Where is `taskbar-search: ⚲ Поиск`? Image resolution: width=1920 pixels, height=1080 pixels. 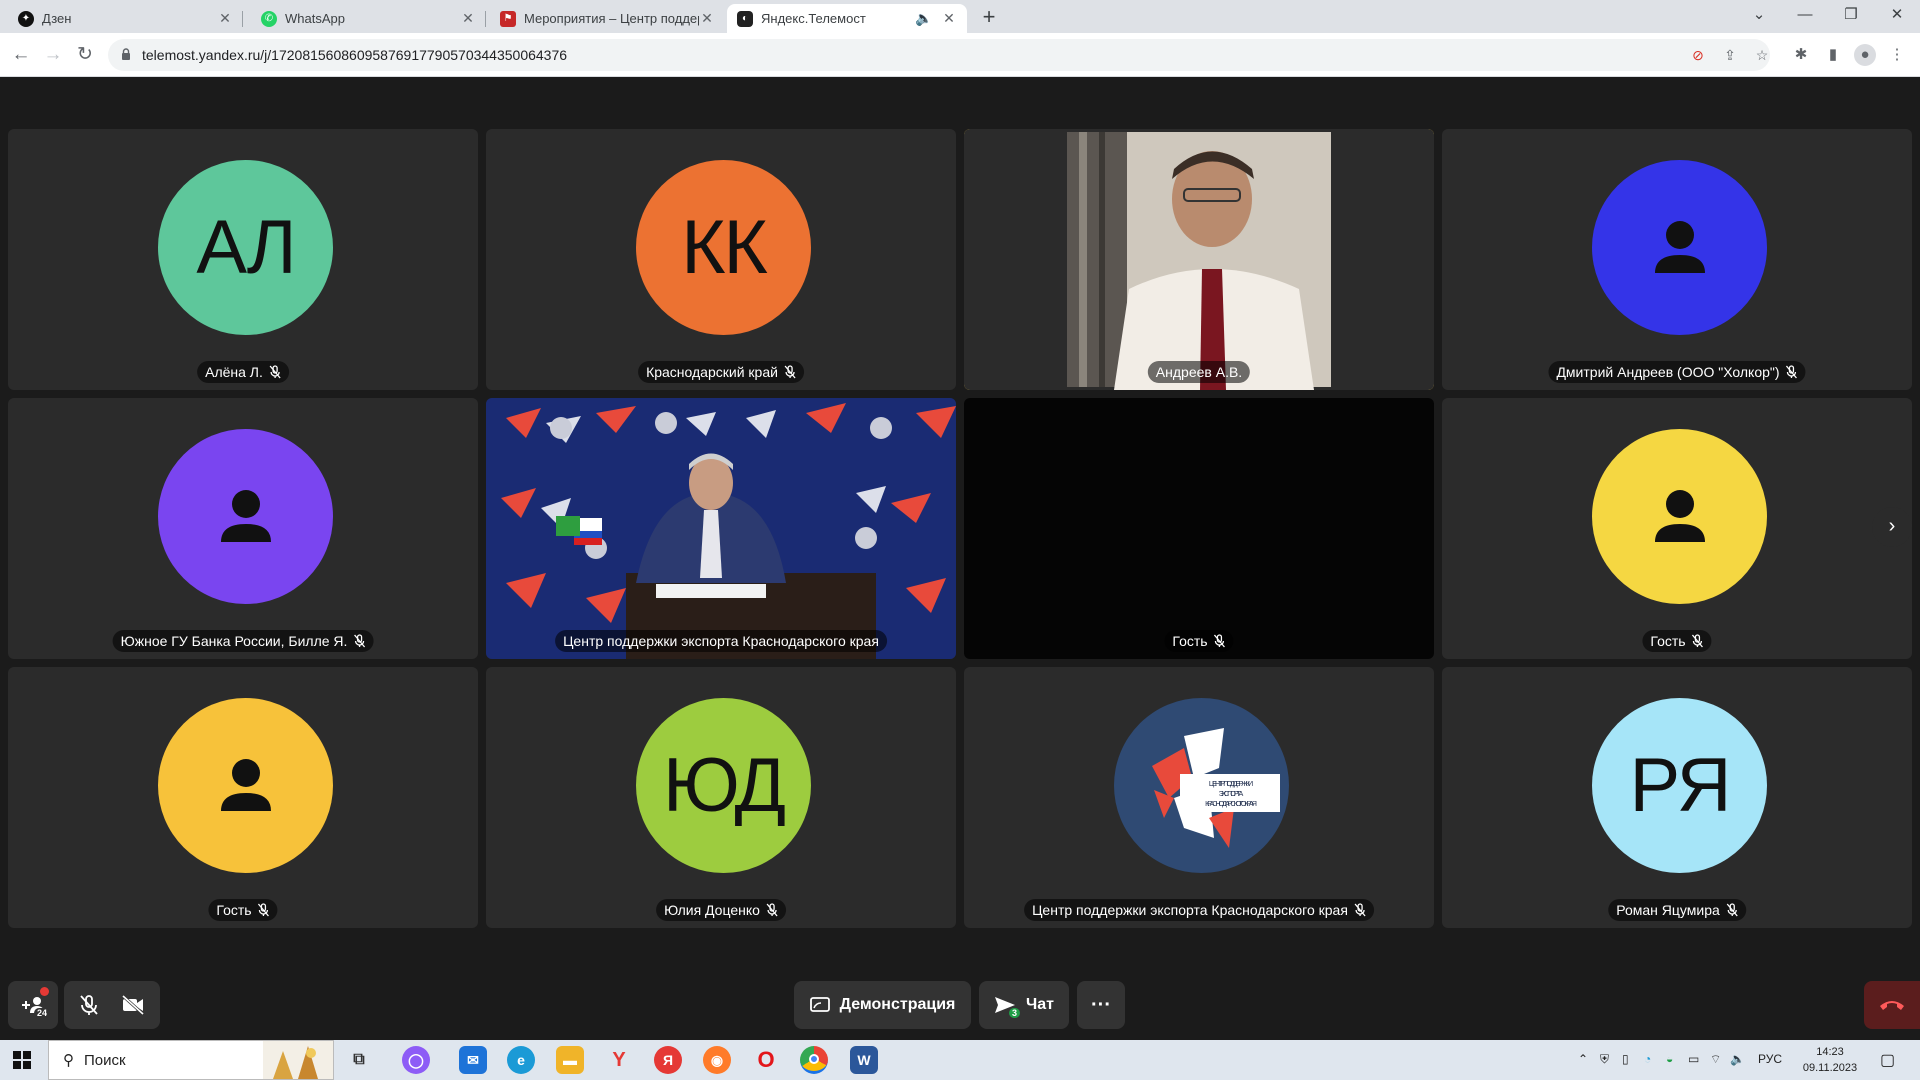 taskbar-search: ⚲ Поиск is located at coordinates (191, 1060).